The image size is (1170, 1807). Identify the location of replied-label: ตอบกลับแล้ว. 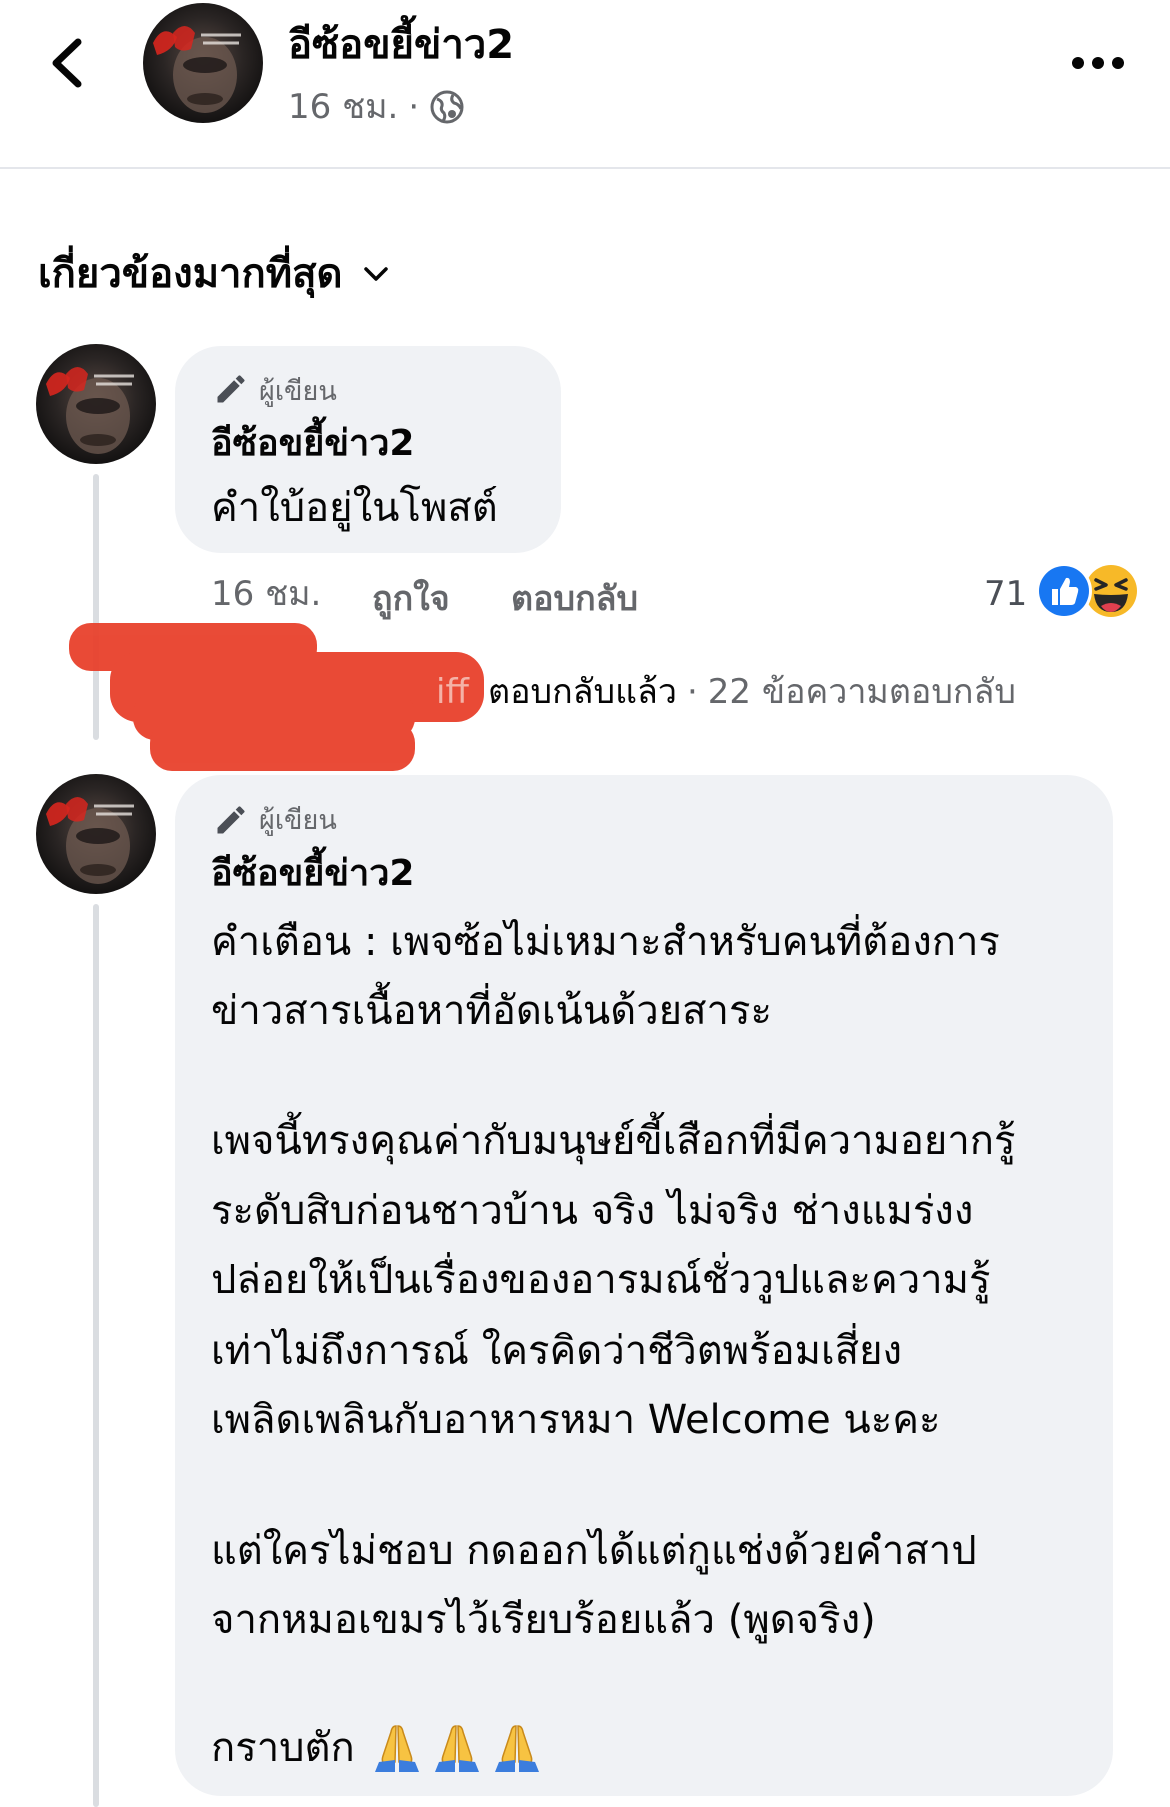
(582, 692).